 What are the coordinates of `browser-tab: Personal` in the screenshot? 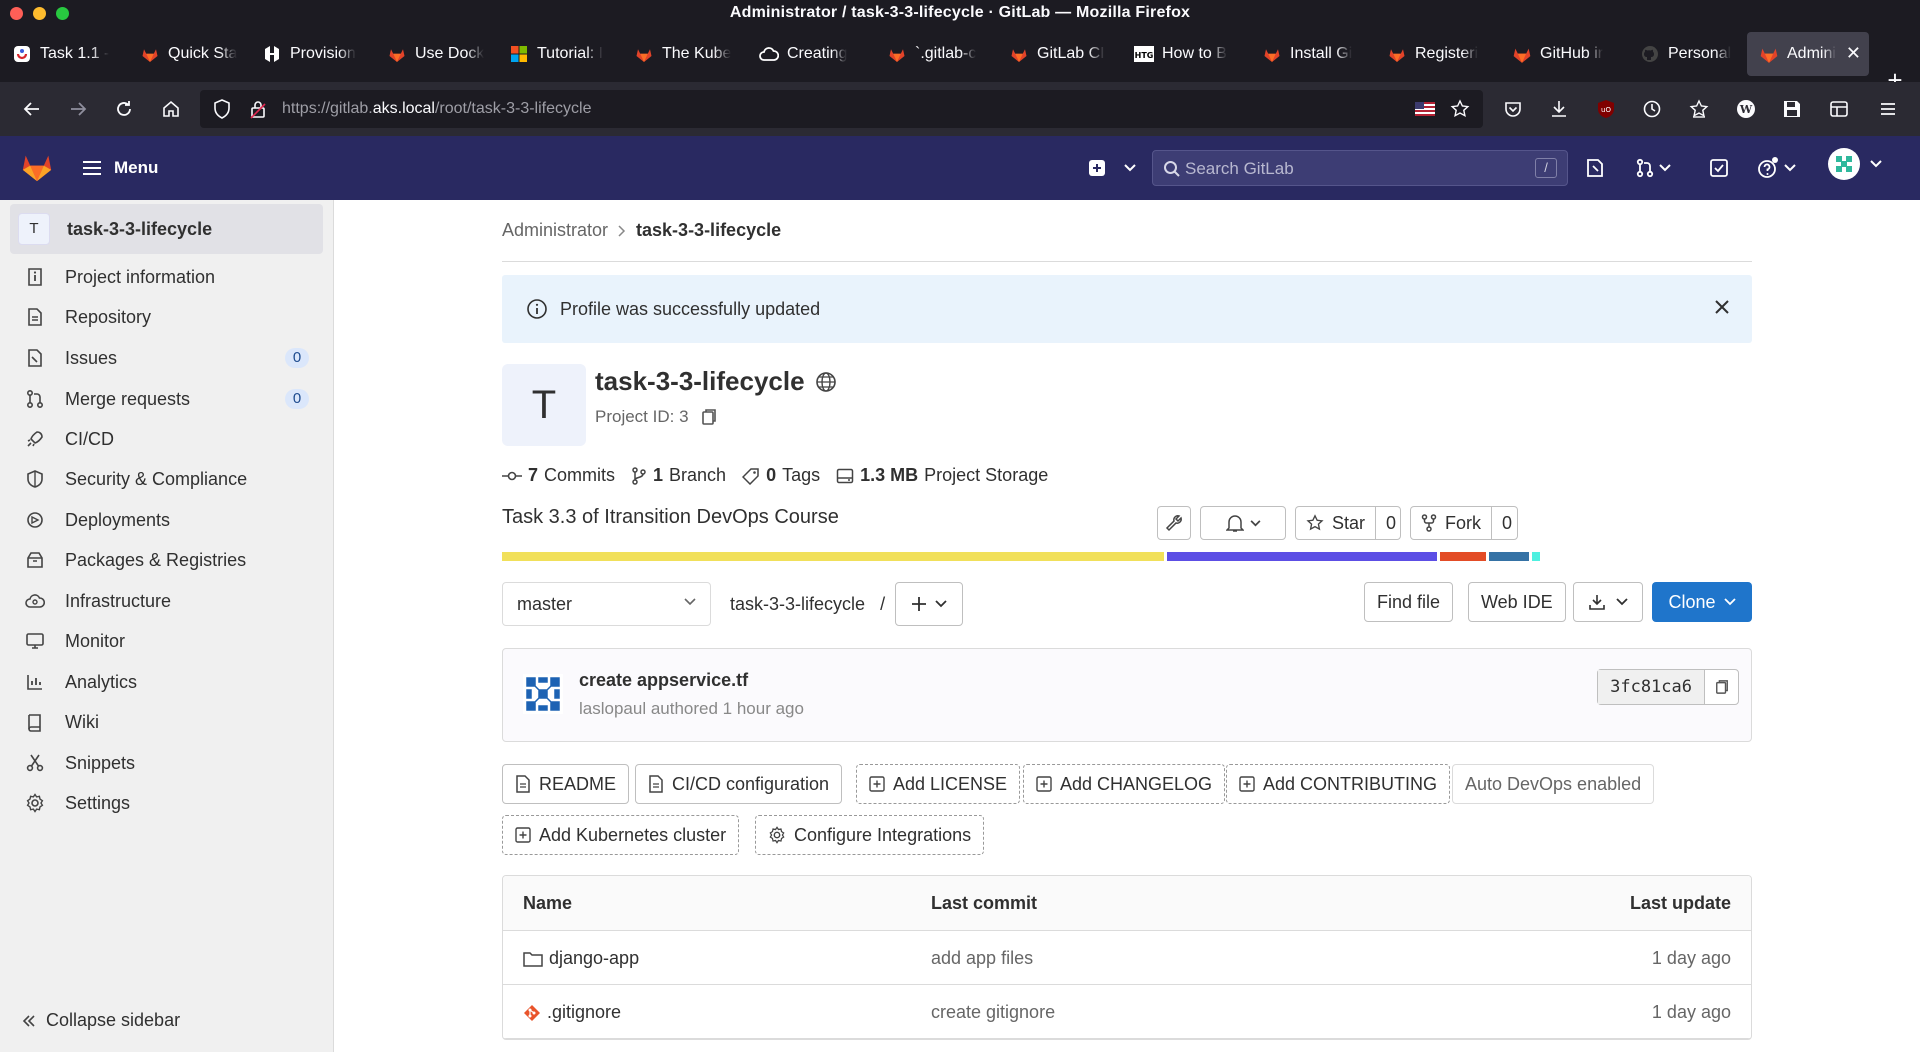 It's located at (1689, 54).